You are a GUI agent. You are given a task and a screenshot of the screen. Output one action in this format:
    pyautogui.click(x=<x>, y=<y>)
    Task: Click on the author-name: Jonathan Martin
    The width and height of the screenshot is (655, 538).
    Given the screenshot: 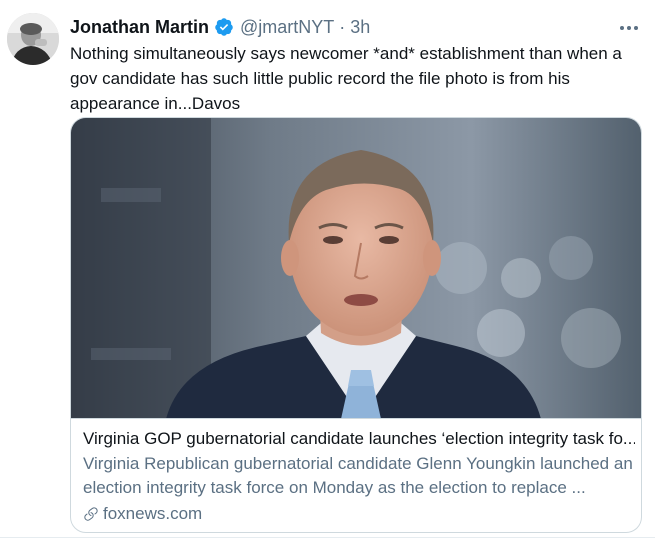 What is the action you would take?
    pyautogui.click(x=139, y=27)
    